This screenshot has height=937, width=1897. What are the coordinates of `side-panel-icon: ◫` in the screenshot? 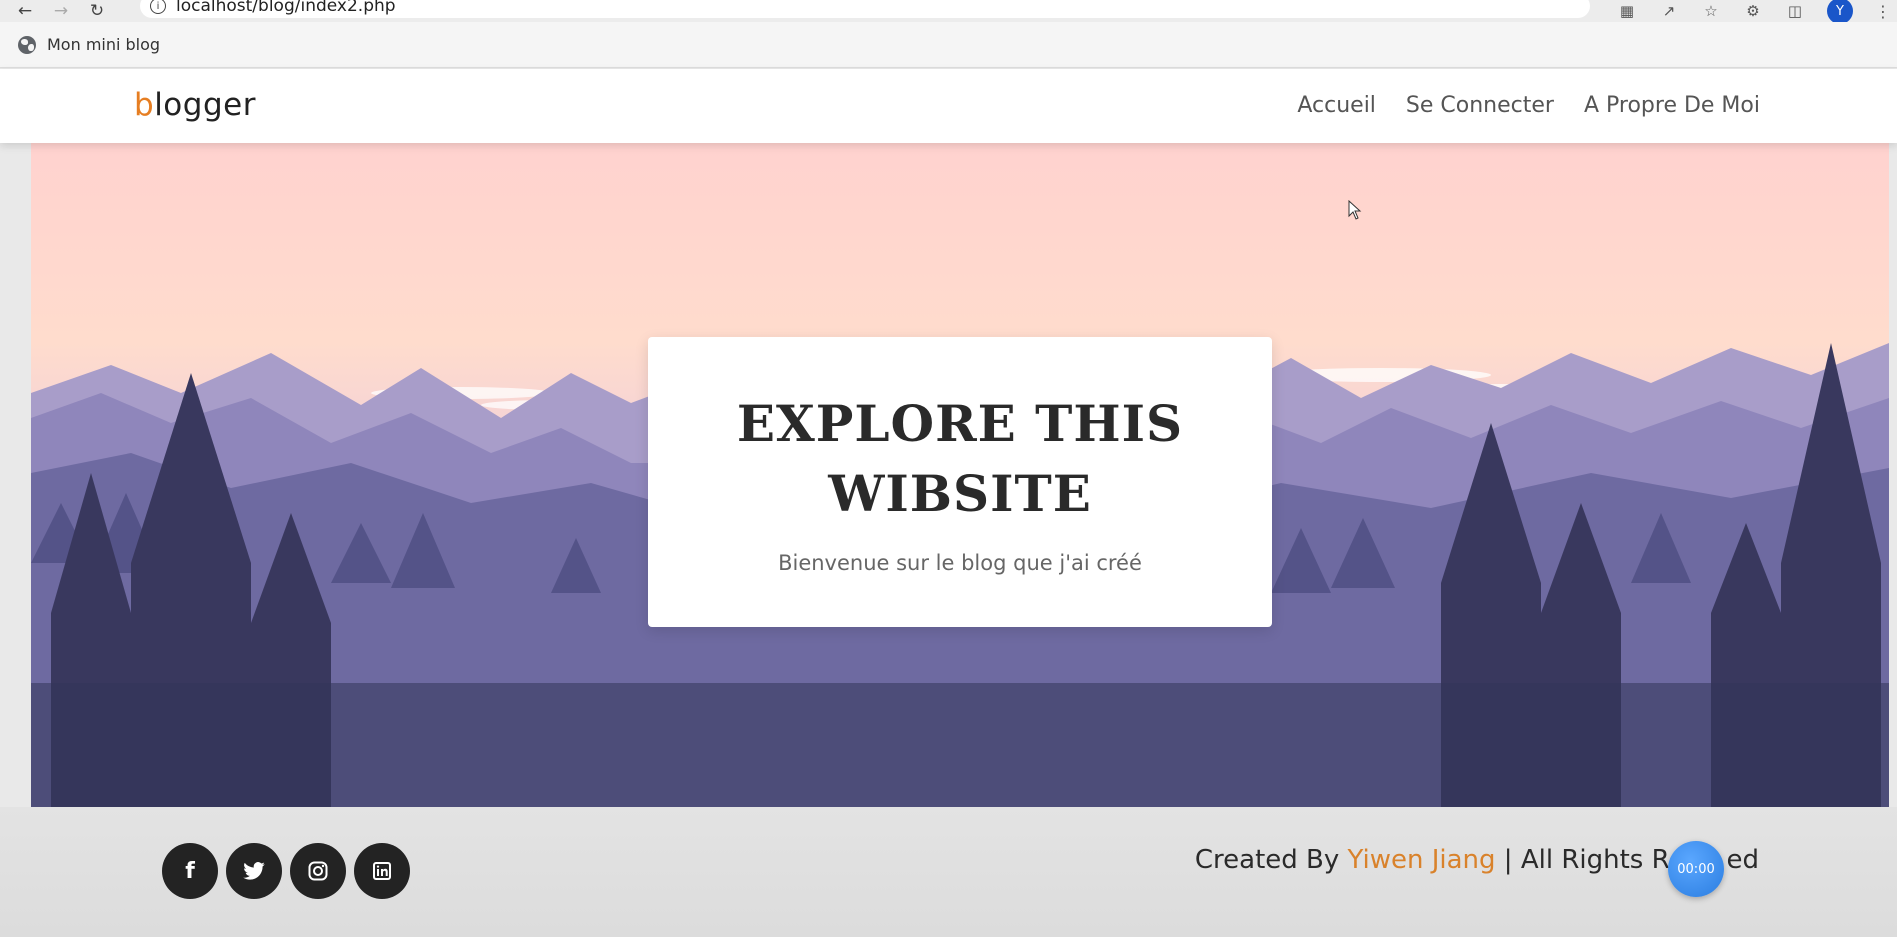 It's located at (1795, 11).